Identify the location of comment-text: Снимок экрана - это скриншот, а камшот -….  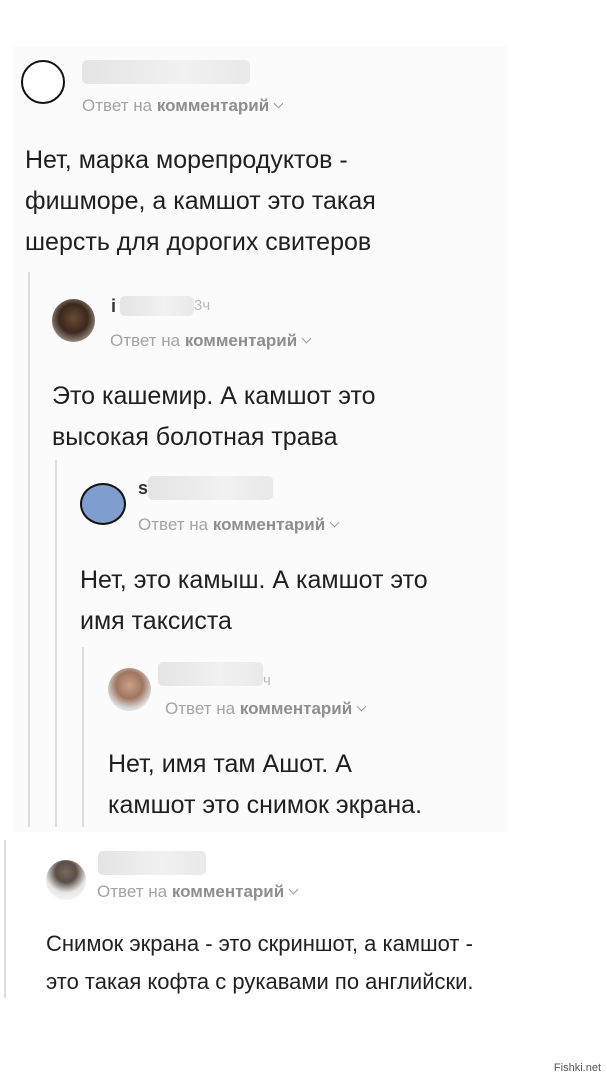
(260, 962).